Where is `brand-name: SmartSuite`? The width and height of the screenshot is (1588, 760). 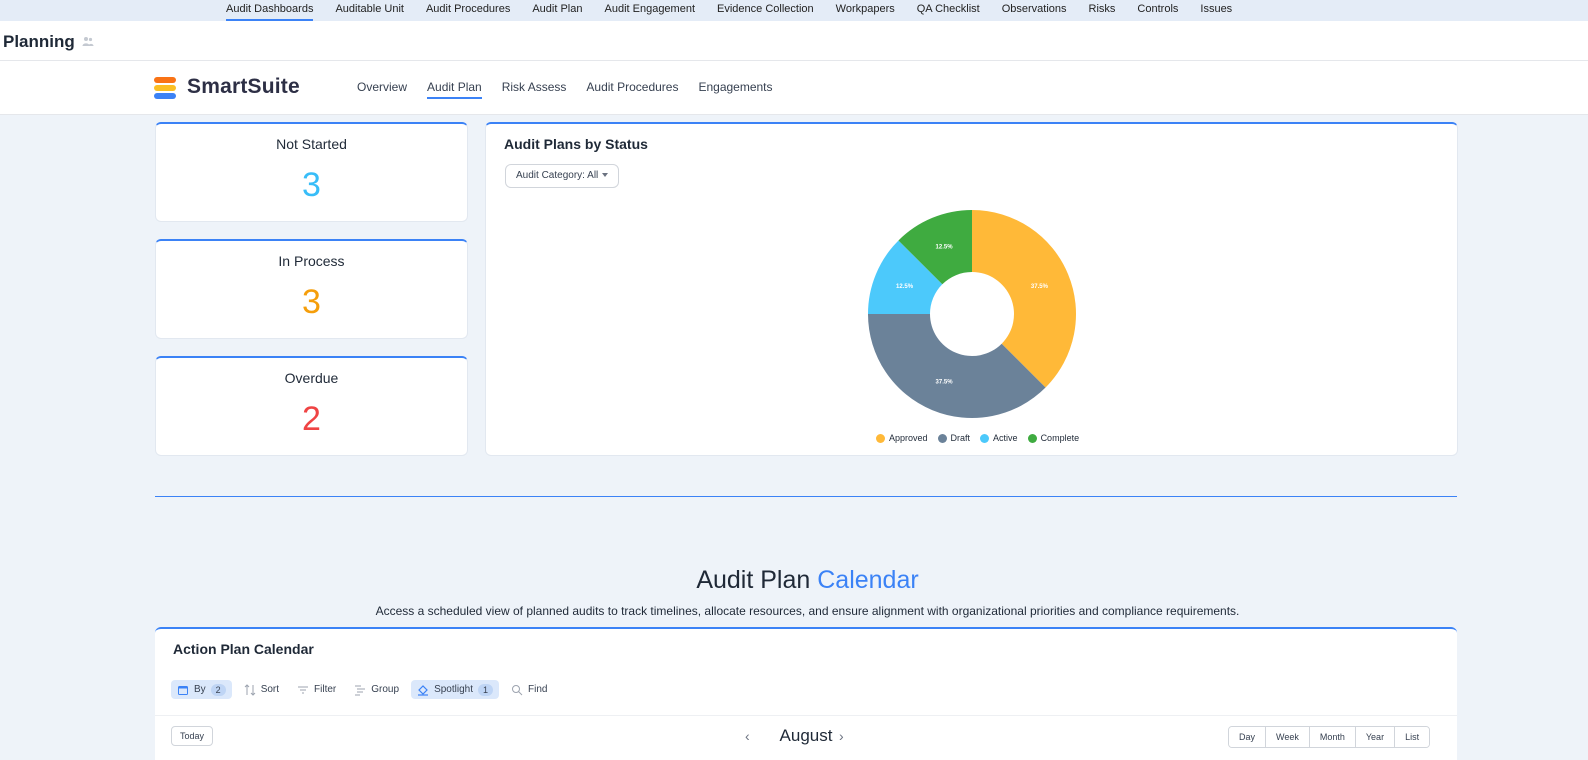 brand-name: SmartSuite is located at coordinates (243, 86).